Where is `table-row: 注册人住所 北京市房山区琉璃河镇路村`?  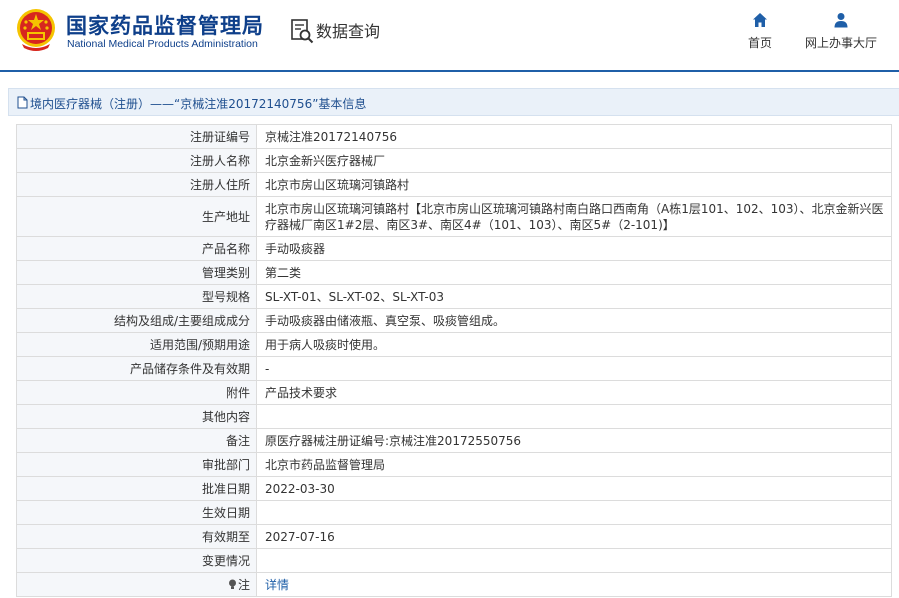 table-row: 注册人住所 北京市房山区琉璃河镇路村 is located at coordinates (454, 184).